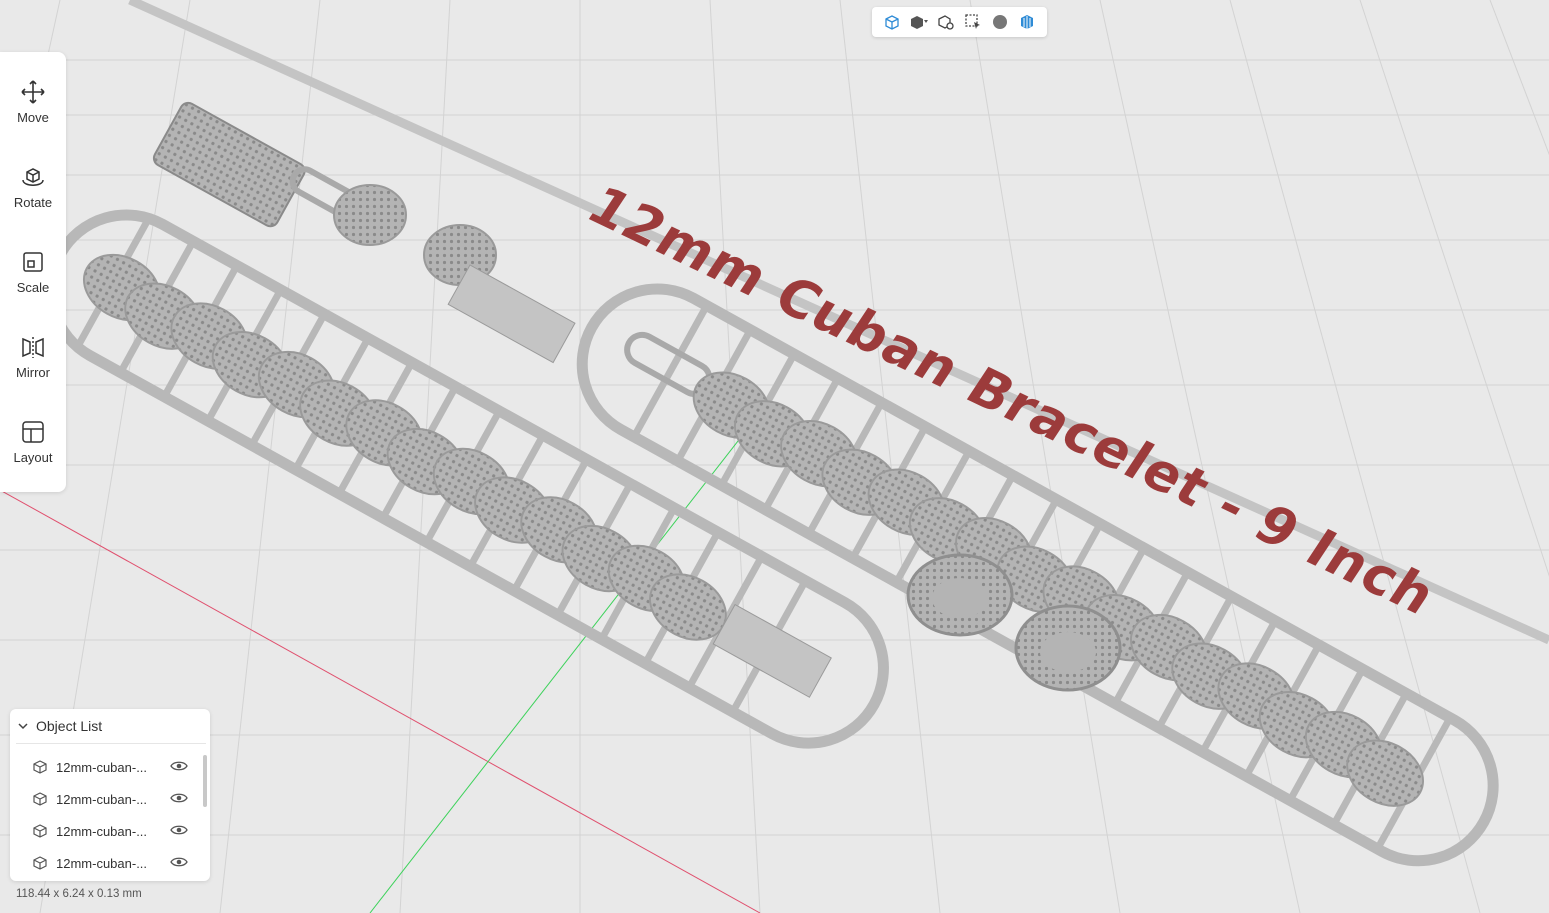 The height and width of the screenshot is (913, 1549). What do you see at coordinates (69, 726) in the screenshot?
I see `object-list-title: Object List` at bounding box center [69, 726].